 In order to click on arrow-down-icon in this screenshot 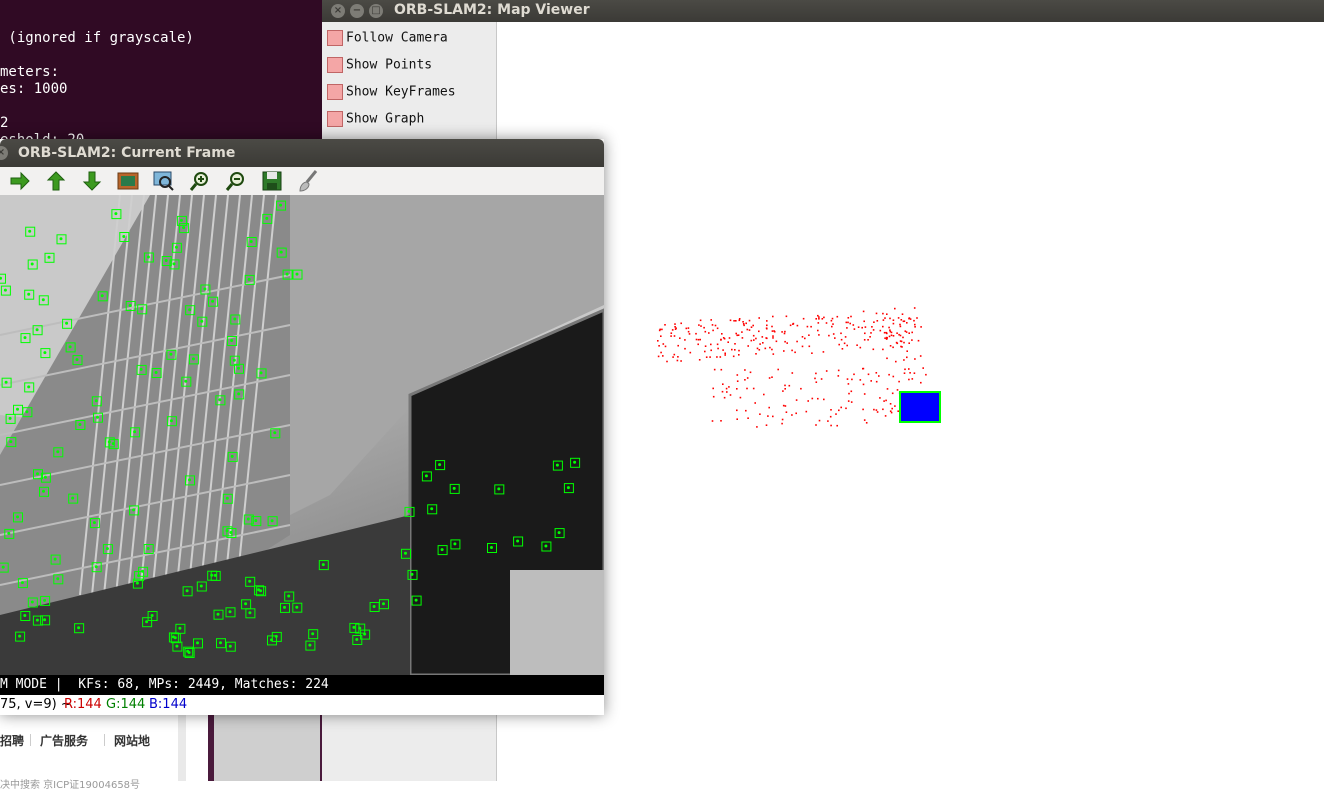, I will do `click(92, 181)`.